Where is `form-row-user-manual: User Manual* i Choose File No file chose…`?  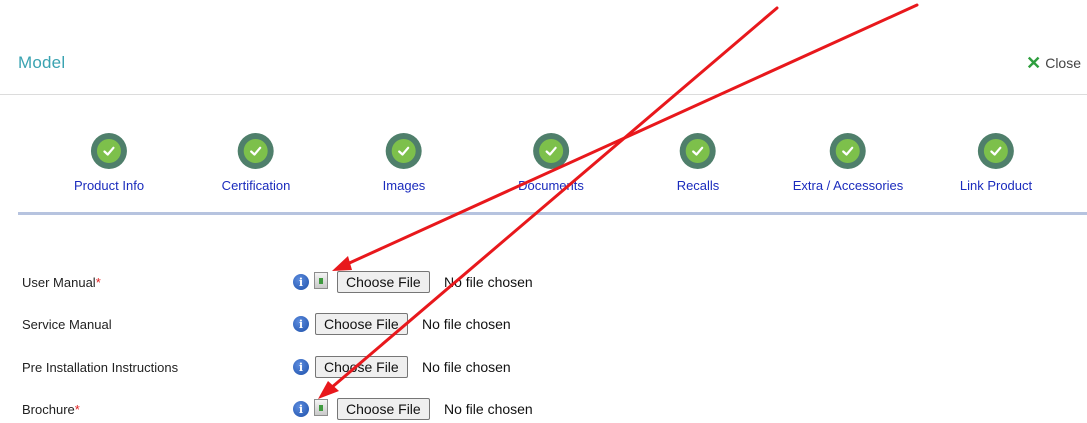
form-row-user-manual: User Manual* i Choose File No file chose… is located at coordinates (552, 284).